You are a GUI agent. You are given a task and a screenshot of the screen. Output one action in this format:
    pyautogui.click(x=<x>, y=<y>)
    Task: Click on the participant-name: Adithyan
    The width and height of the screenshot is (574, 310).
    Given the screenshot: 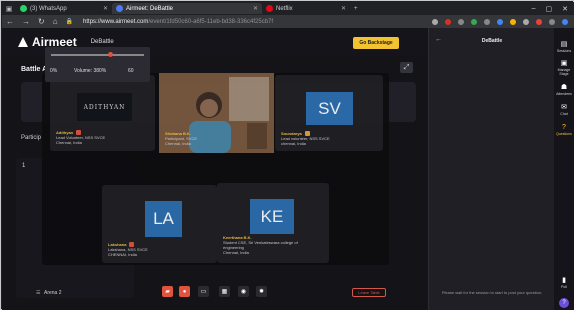 What is the action you would take?
    pyautogui.click(x=65, y=132)
    